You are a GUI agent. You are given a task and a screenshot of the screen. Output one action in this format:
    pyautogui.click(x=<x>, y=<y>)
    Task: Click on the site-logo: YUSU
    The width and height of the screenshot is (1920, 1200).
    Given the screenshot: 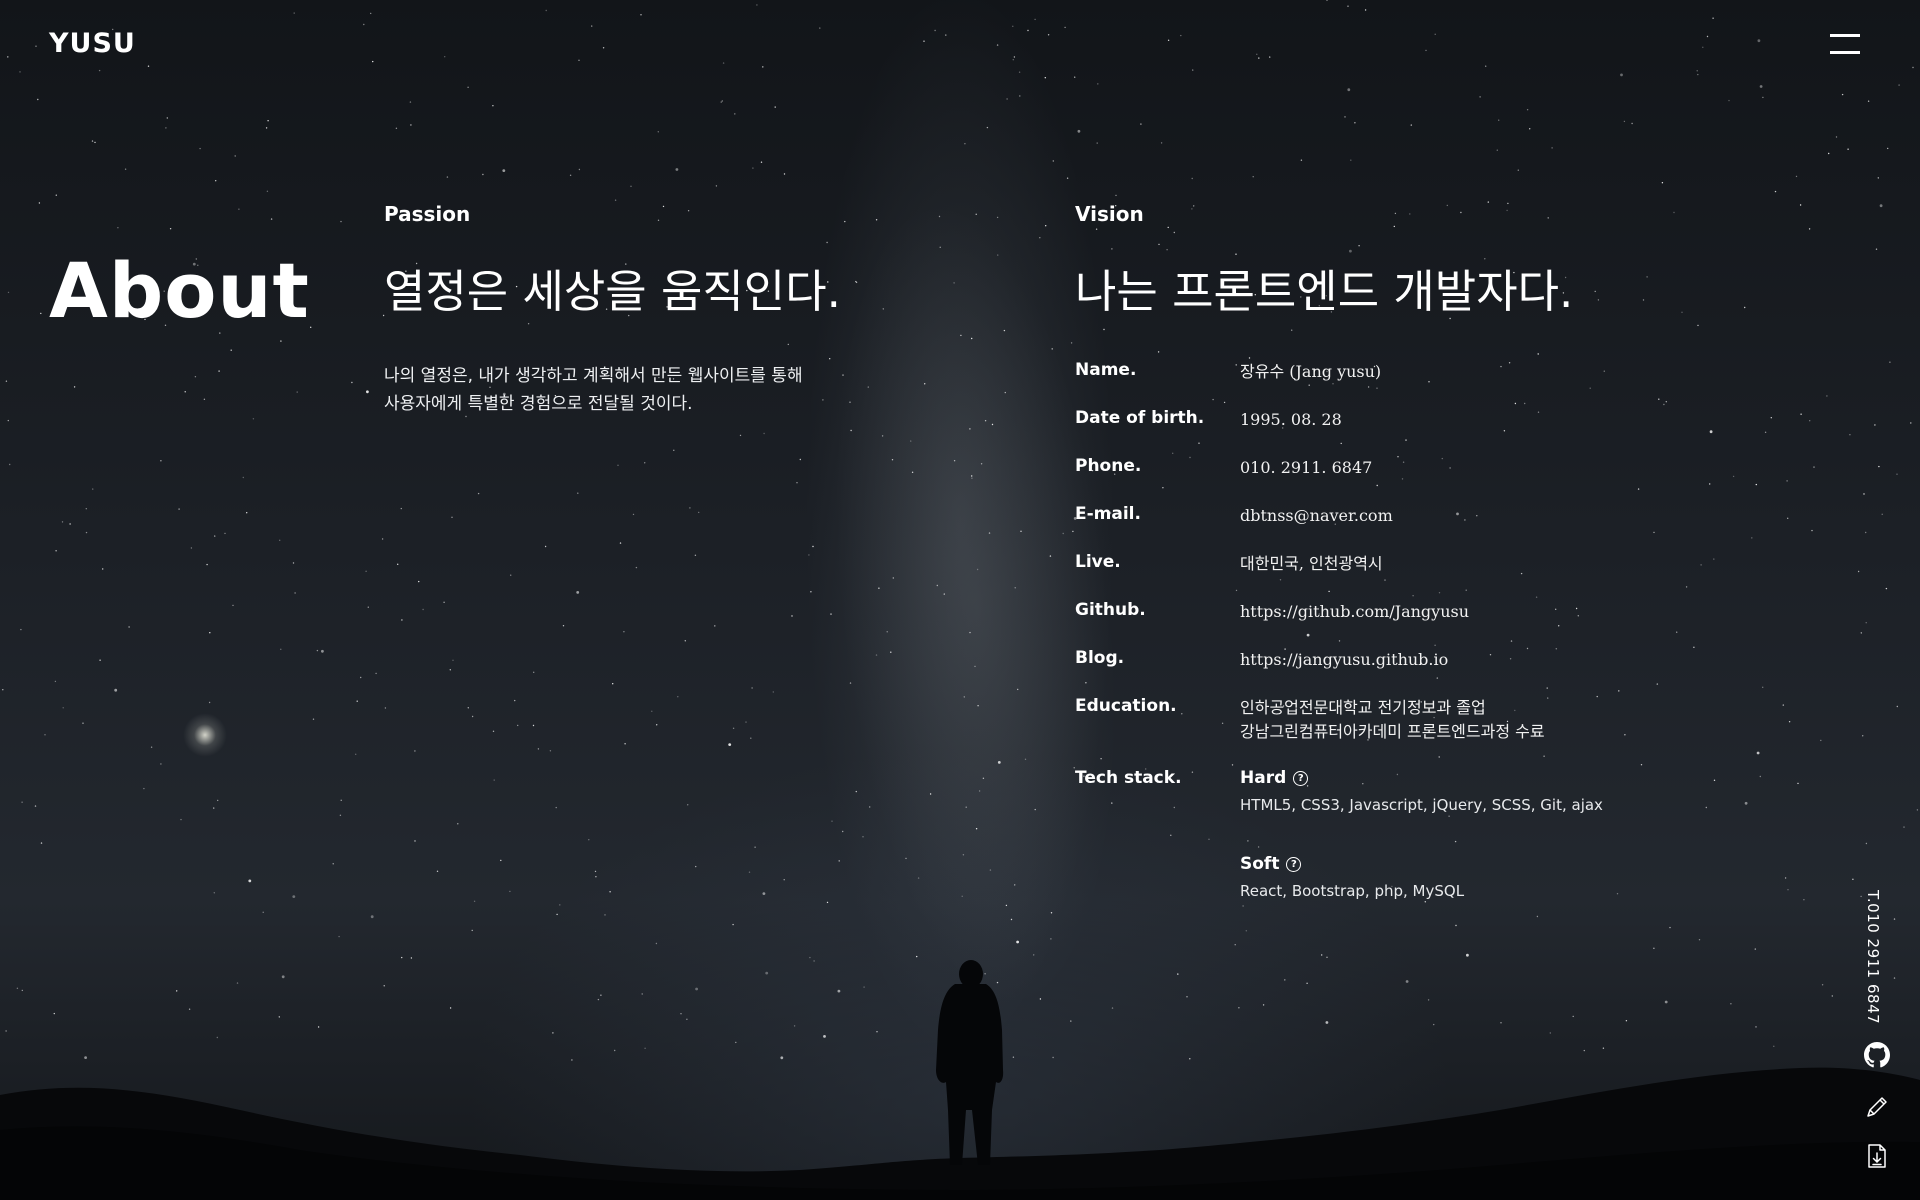 What is the action you would take?
    pyautogui.click(x=92, y=43)
    